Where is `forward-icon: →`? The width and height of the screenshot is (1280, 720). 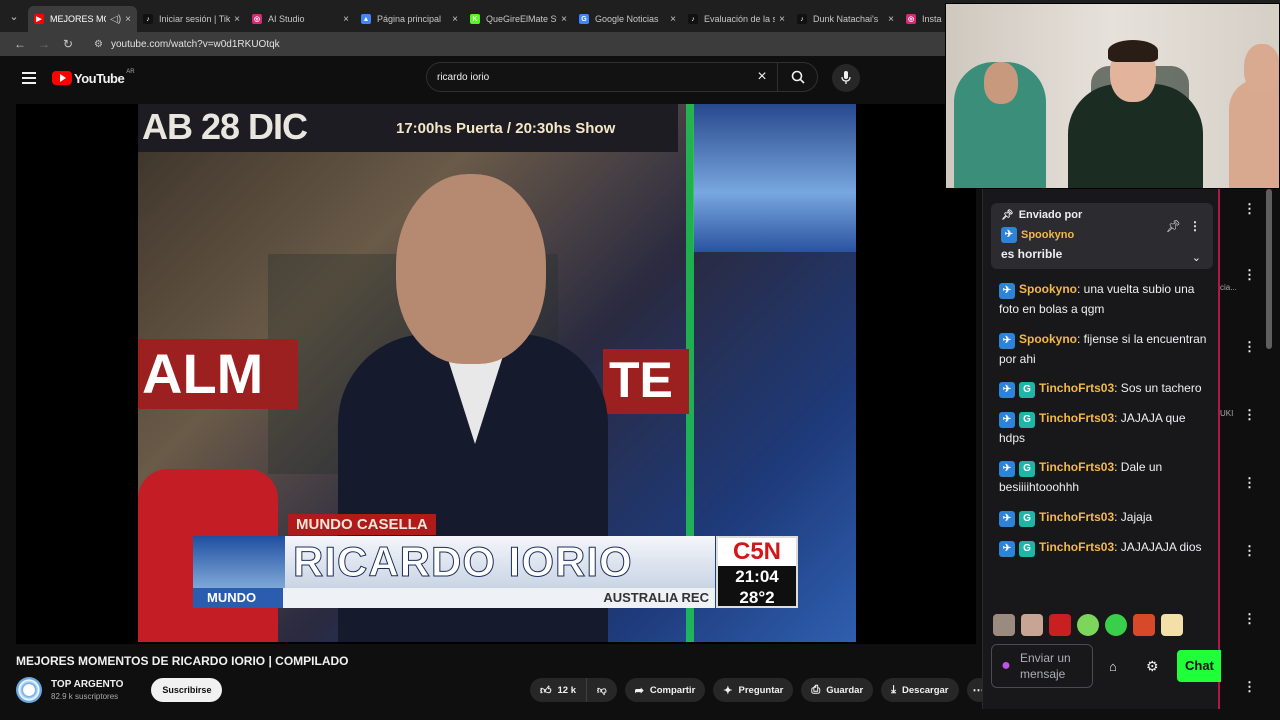 forward-icon: → is located at coordinates (44, 44).